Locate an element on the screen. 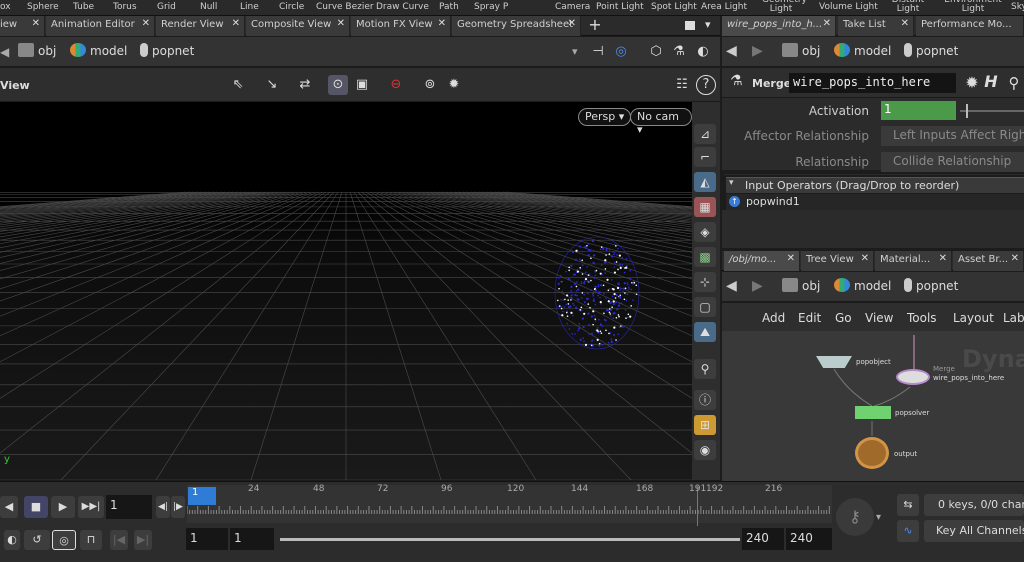 This screenshot has height=562, width=1024. relationship-field: Collide Relationship is located at coordinates (952, 162).